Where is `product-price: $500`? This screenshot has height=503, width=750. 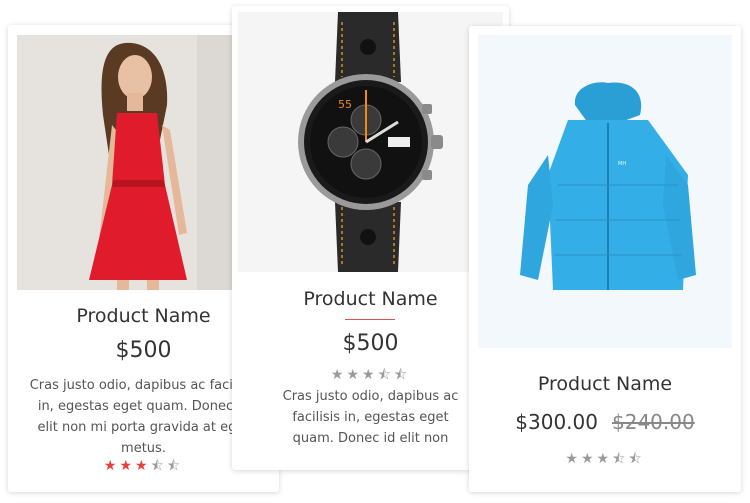
product-price: $500 is located at coordinates (370, 343).